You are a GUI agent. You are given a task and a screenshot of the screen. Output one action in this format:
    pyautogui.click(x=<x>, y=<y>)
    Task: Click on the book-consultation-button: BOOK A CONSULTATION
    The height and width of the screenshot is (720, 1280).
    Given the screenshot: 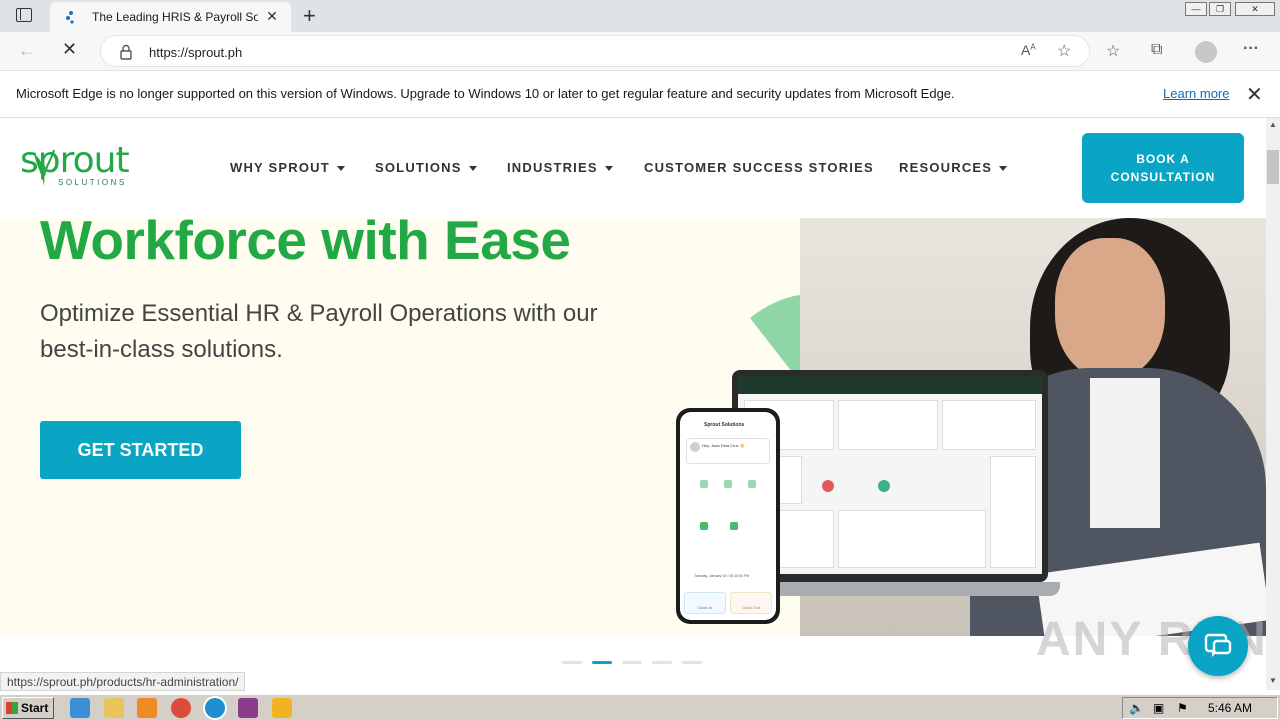 What is the action you would take?
    pyautogui.click(x=1163, y=168)
    